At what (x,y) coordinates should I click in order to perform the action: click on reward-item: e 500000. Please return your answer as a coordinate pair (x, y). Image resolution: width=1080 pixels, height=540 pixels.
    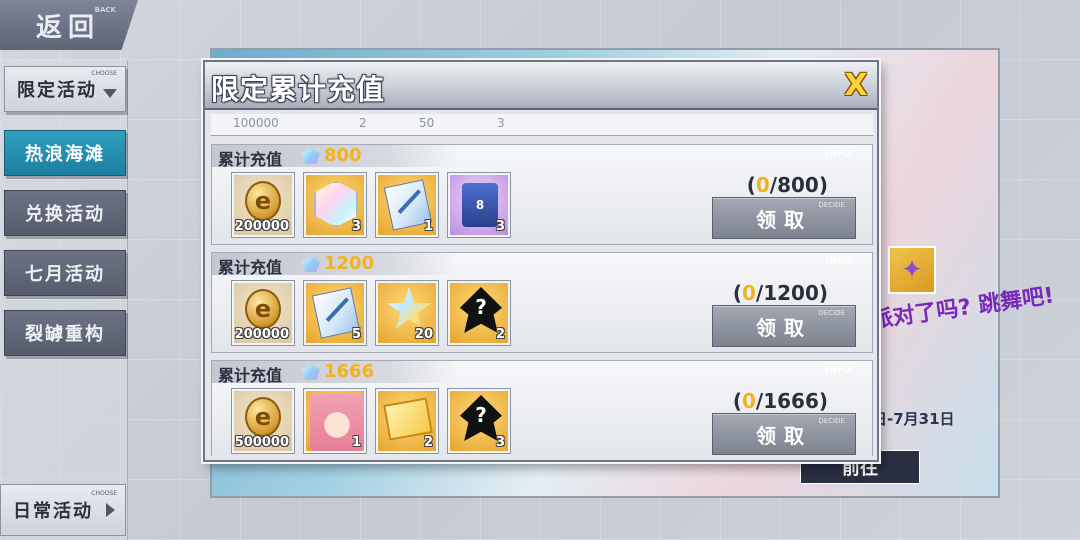
    Looking at the image, I should click on (263, 421).